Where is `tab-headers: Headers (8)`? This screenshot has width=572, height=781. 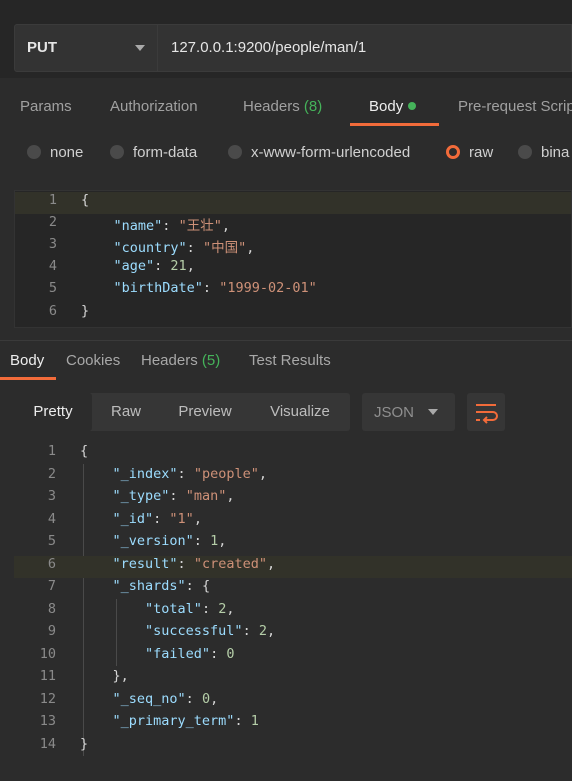
tab-headers: Headers (8) is located at coordinates (282, 106).